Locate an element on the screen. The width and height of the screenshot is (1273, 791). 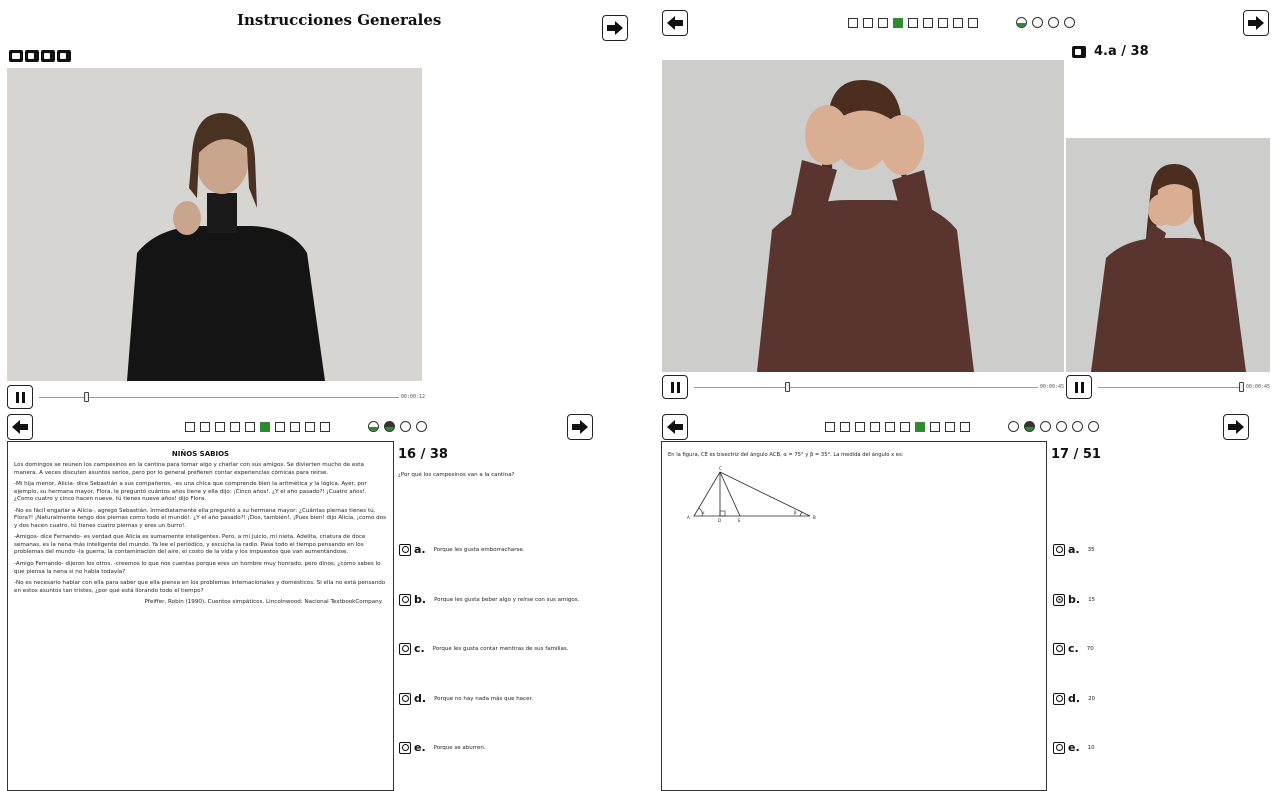
answer-option-c: c. 70 is located at coordinates (1073, 648).